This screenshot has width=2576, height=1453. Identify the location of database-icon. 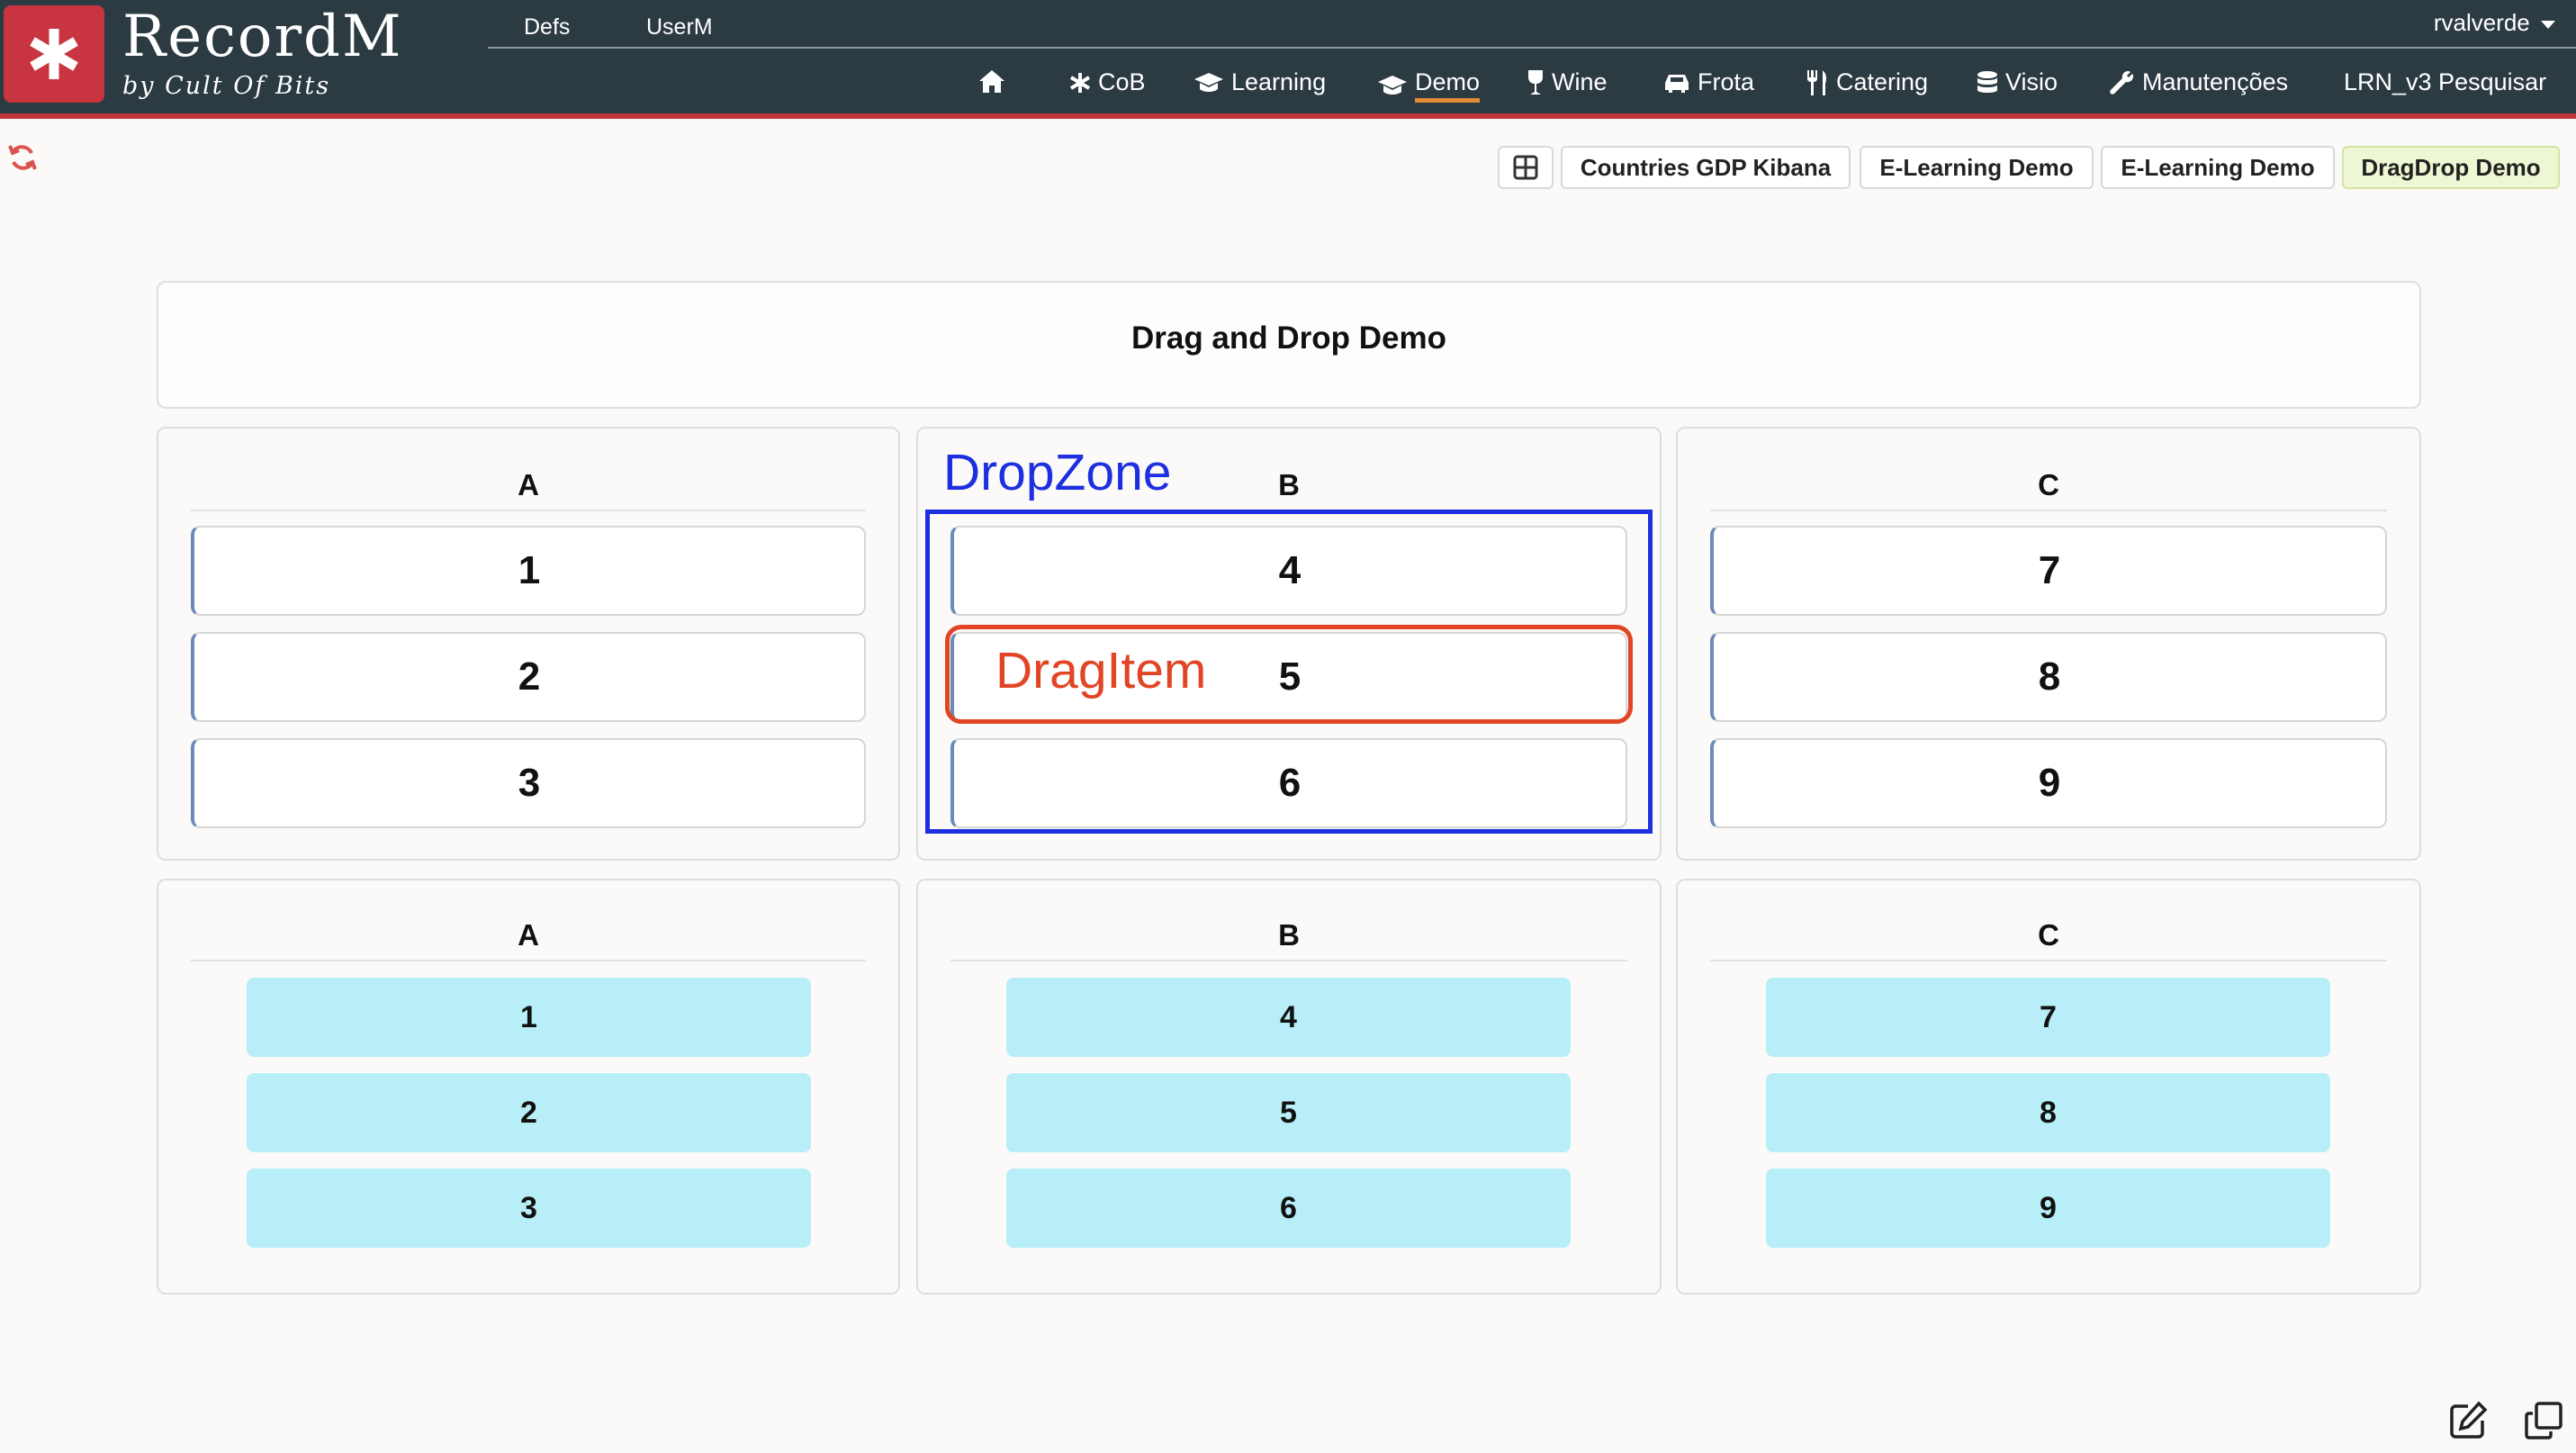
(1987, 81).